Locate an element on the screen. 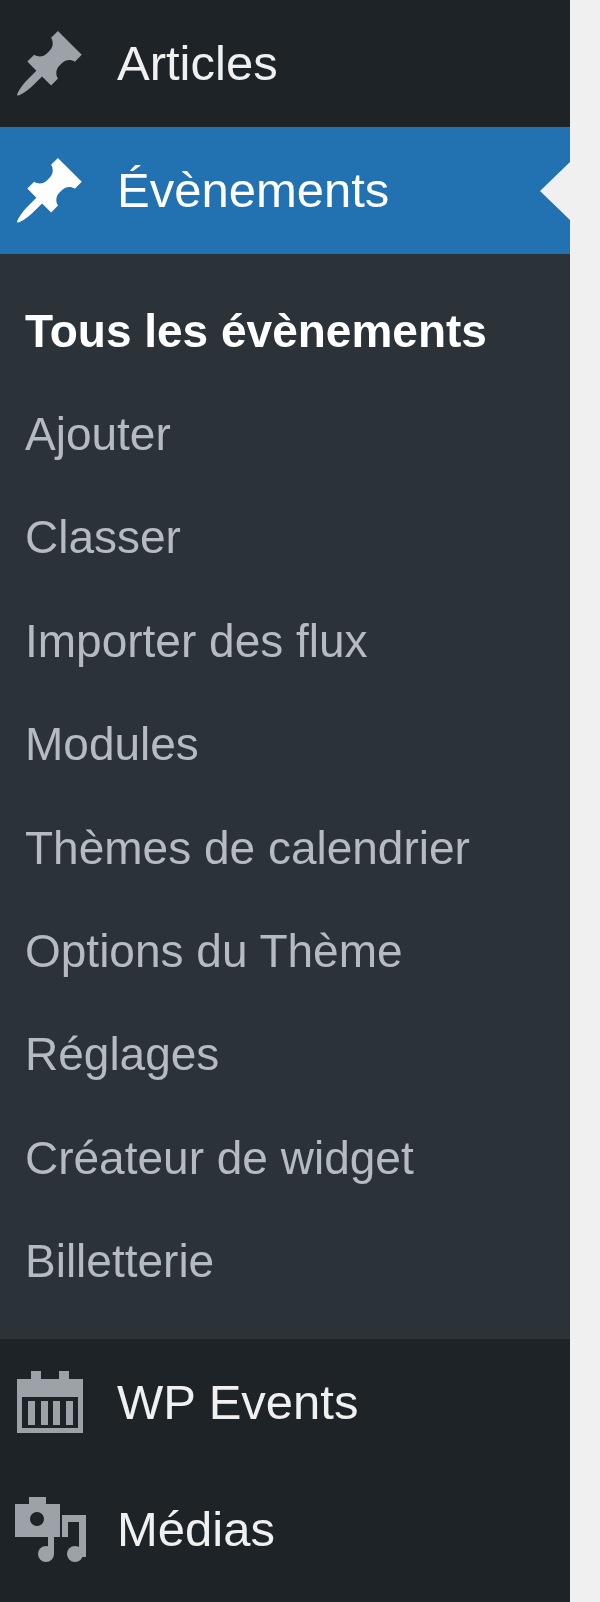 The height and width of the screenshot is (1602, 600). submenu-link: Thèmes de calendrier is located at coordinates (247, 847).